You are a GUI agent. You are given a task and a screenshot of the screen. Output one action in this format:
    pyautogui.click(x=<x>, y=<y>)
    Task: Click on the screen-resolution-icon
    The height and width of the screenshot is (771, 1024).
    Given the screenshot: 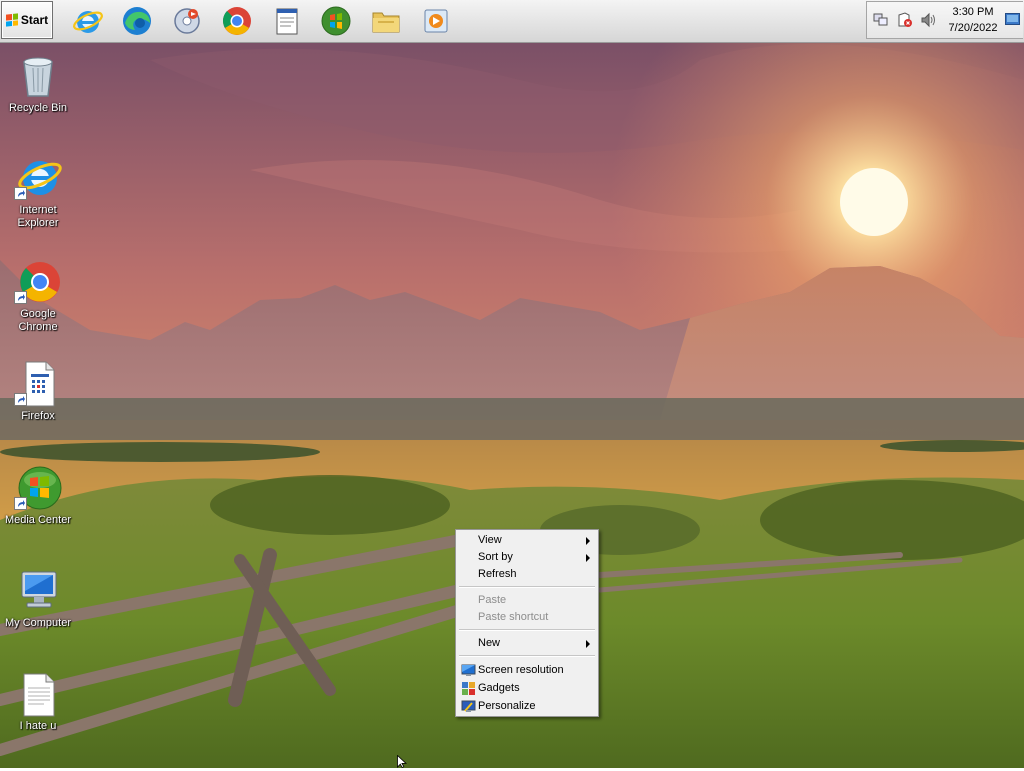 What is the action you would take?
    pyautogui.click(x=468, y=670)
    